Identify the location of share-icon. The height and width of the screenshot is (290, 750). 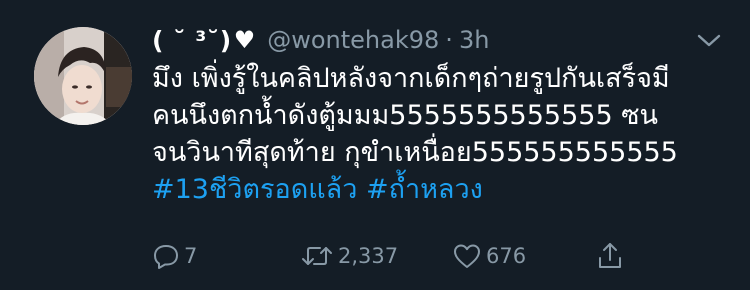
(610, 255).